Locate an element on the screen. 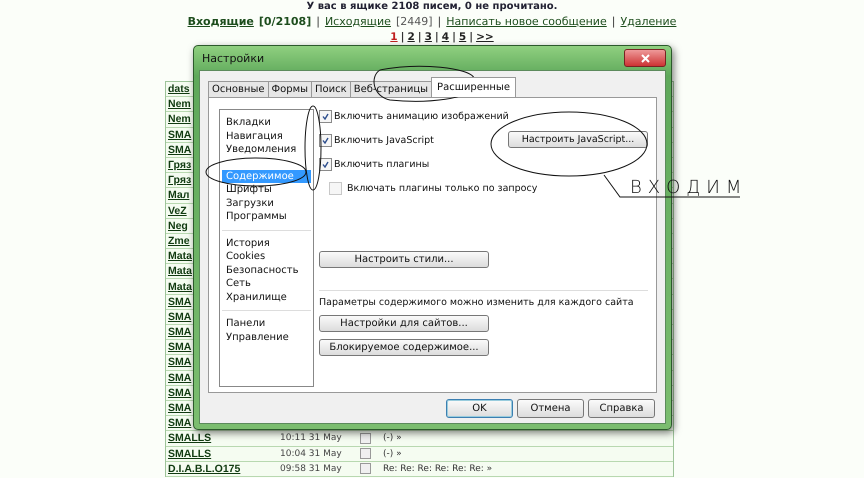 This screenshot has width=864, height=478. option-label: Включать плагины только по запросу is located at coordinates (442, 188).